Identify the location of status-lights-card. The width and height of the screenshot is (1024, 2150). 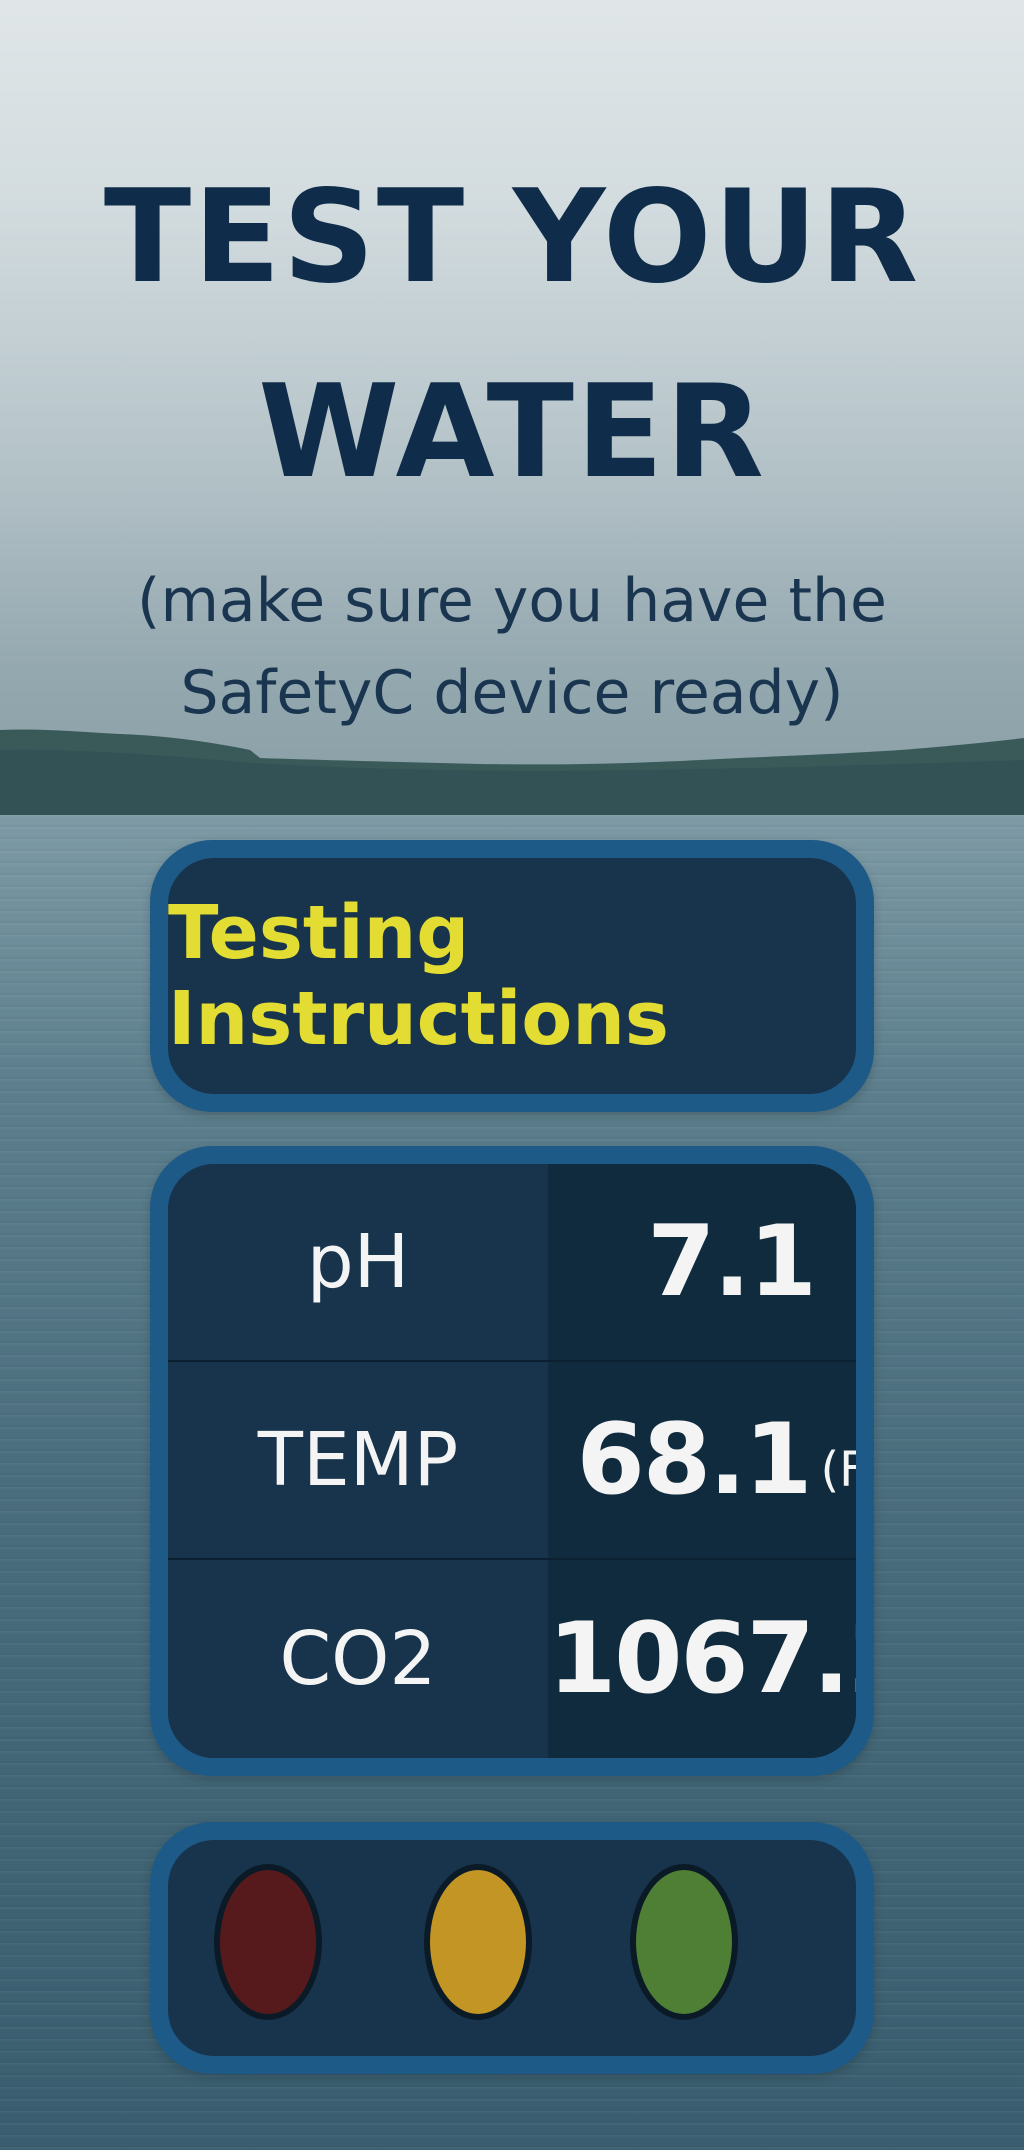
(512, 1948).